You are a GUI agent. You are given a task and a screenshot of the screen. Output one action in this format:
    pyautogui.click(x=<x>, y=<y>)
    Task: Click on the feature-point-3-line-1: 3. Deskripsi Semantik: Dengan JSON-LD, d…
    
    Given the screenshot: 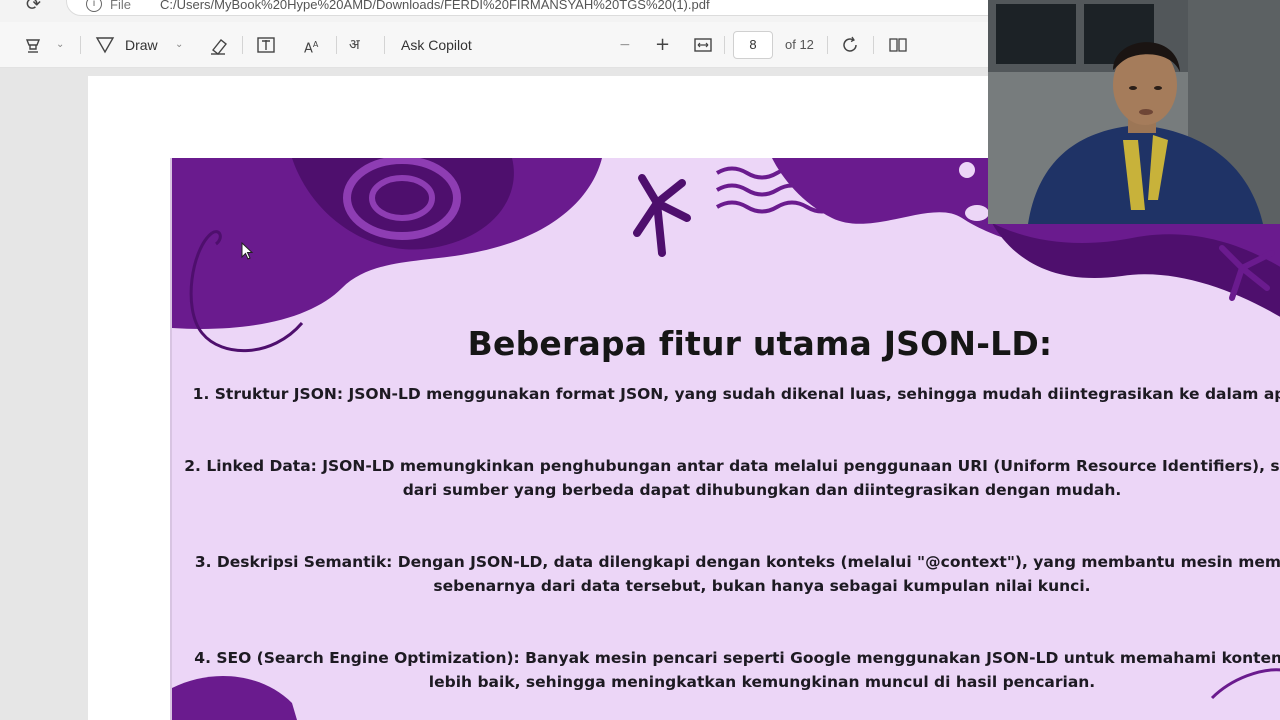 What is the action you would take?
    pyautogui.click(x=737, y=562)
    